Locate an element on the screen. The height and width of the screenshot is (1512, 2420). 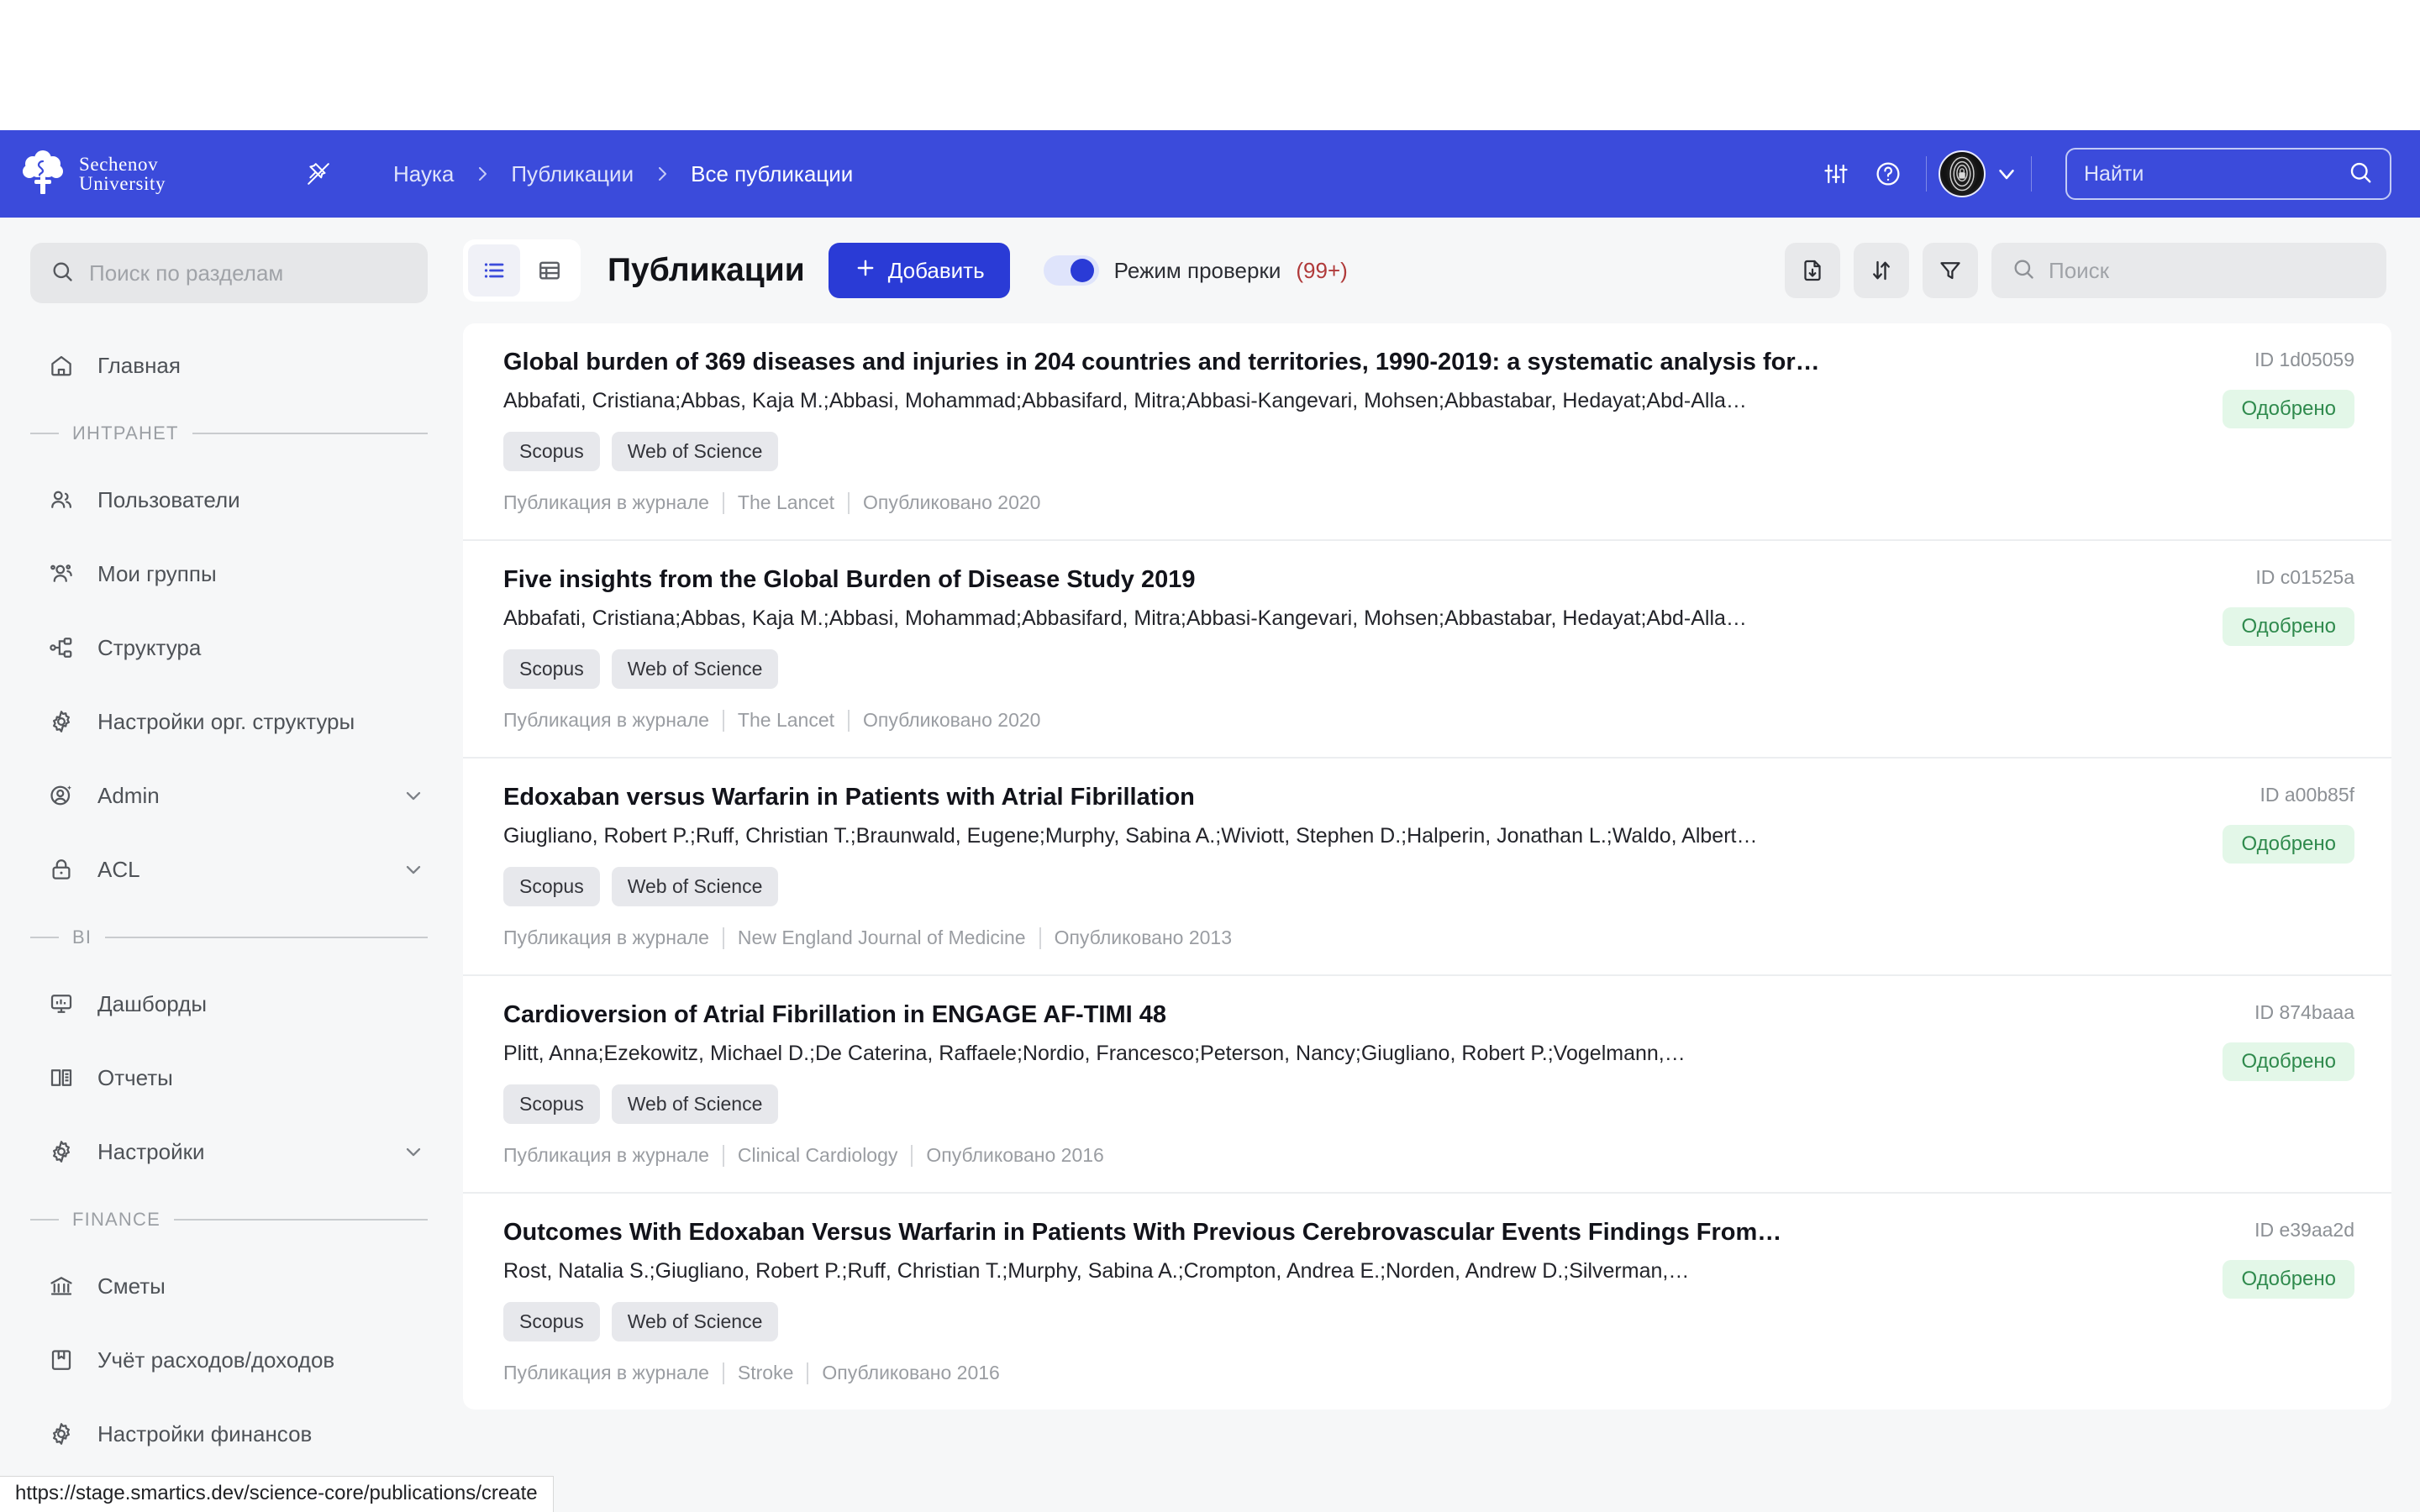
sidebar-item-label: ACL is located at coordinates (118, 869).